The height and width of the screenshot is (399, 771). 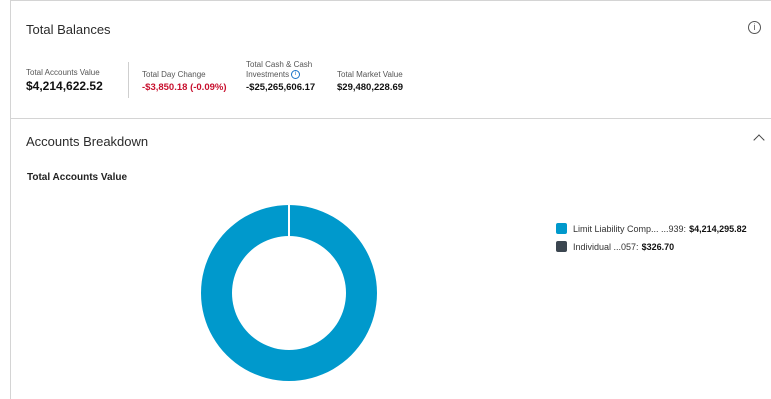 What do you see at coordinates (718, 228) in the screenshot?
I see `legend-value-llc: $4,214,295.82` at bounding box center [718, 228].